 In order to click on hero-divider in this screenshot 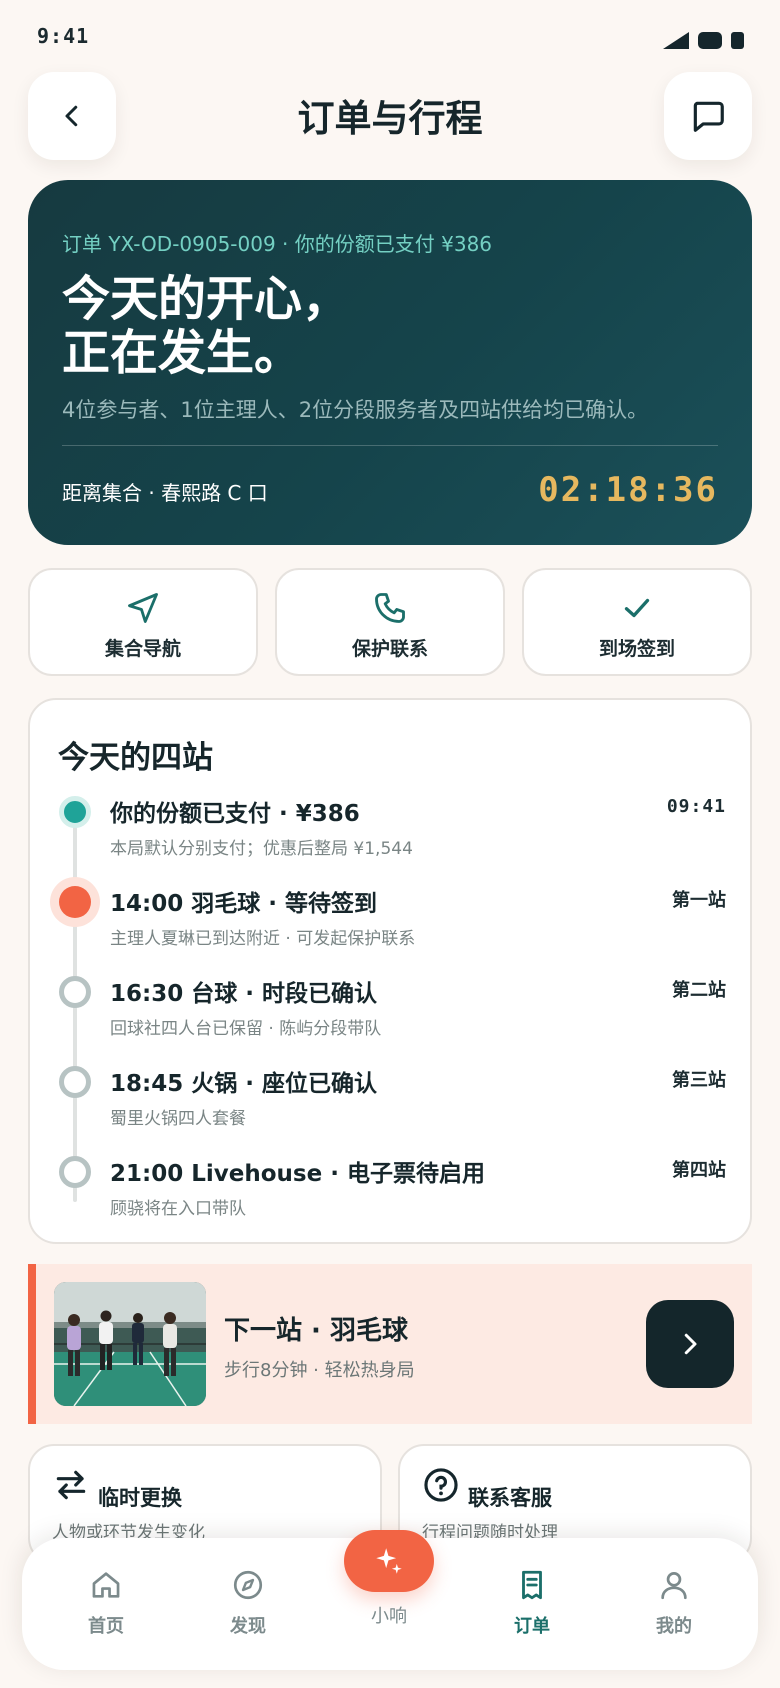, I will do `click(390, 445)`.